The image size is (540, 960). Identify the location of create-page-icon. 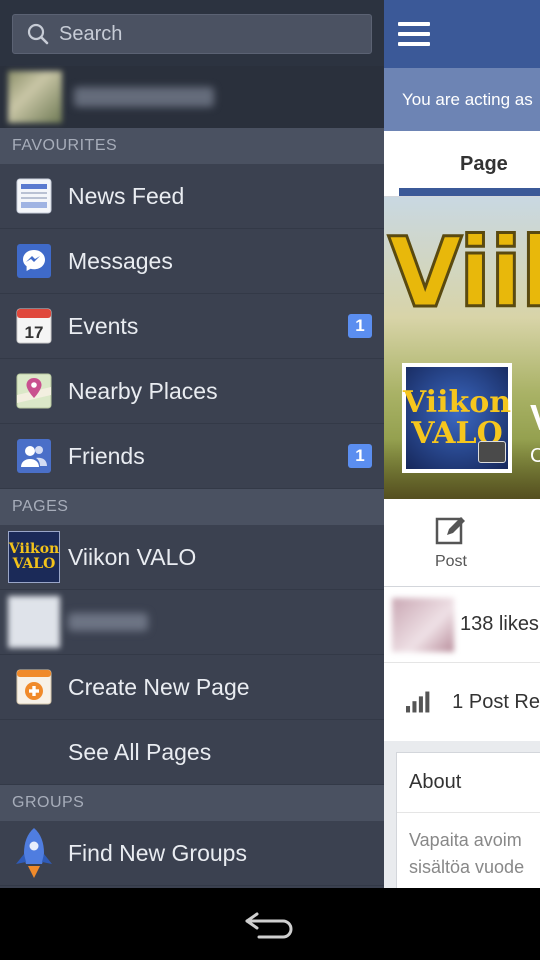
(34, 687).